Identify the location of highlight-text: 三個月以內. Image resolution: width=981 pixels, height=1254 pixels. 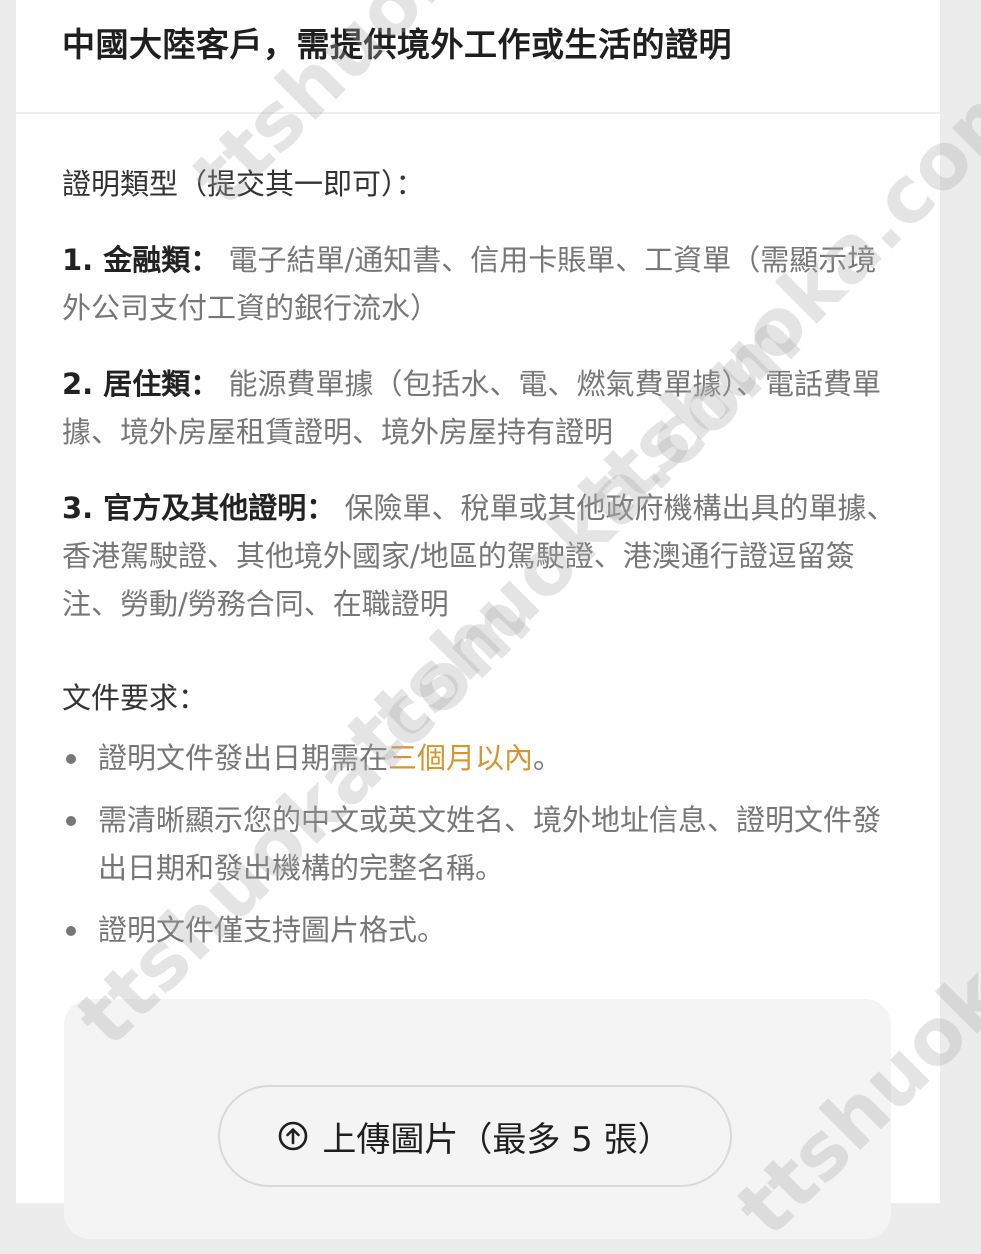
(461, 758).